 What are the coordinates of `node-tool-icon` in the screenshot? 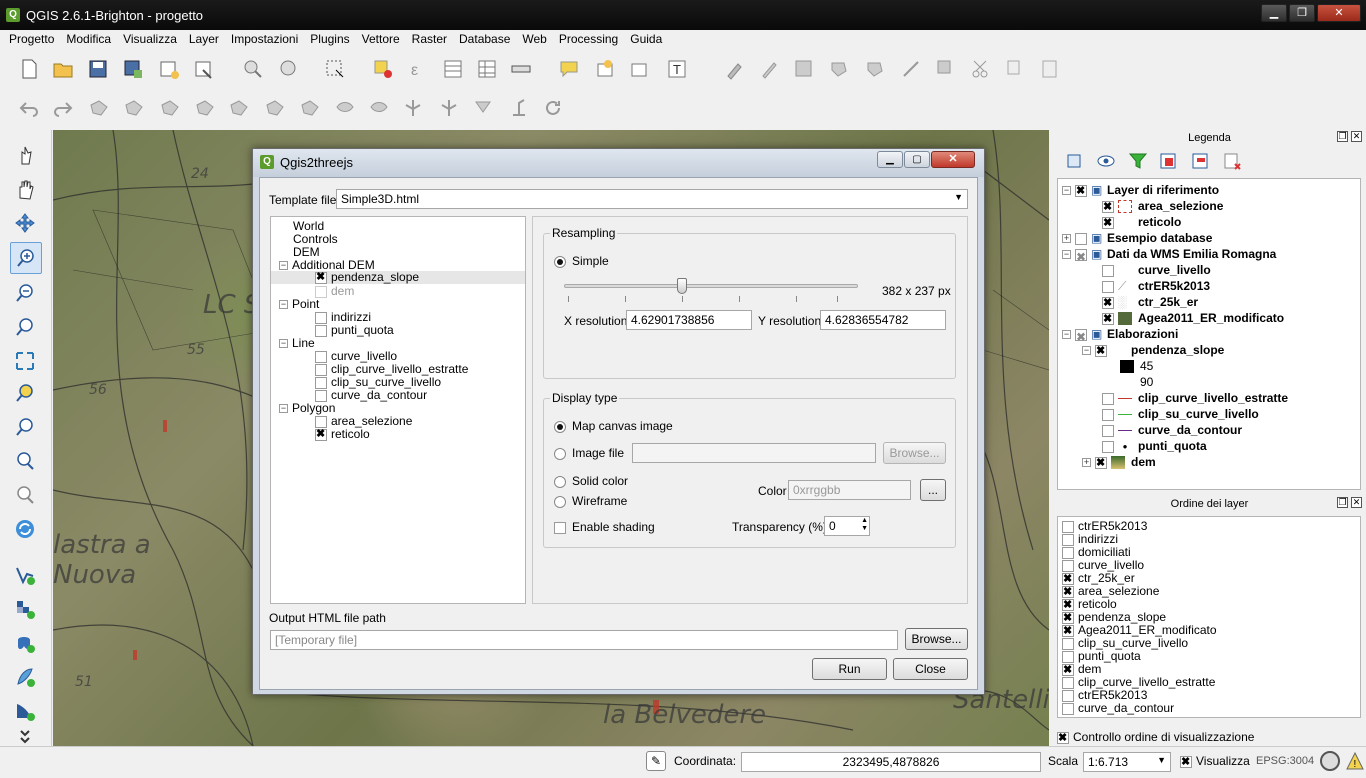 It's located at (911, 69).